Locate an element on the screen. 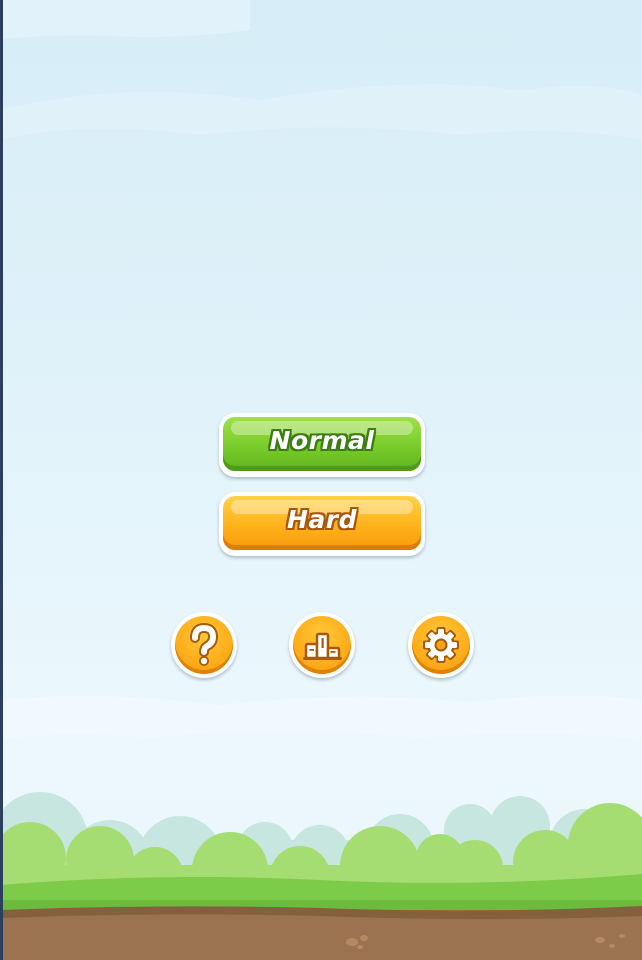 The image size is (642, 960). hard-mode-button: Hard is located at coordinates (322, 524).